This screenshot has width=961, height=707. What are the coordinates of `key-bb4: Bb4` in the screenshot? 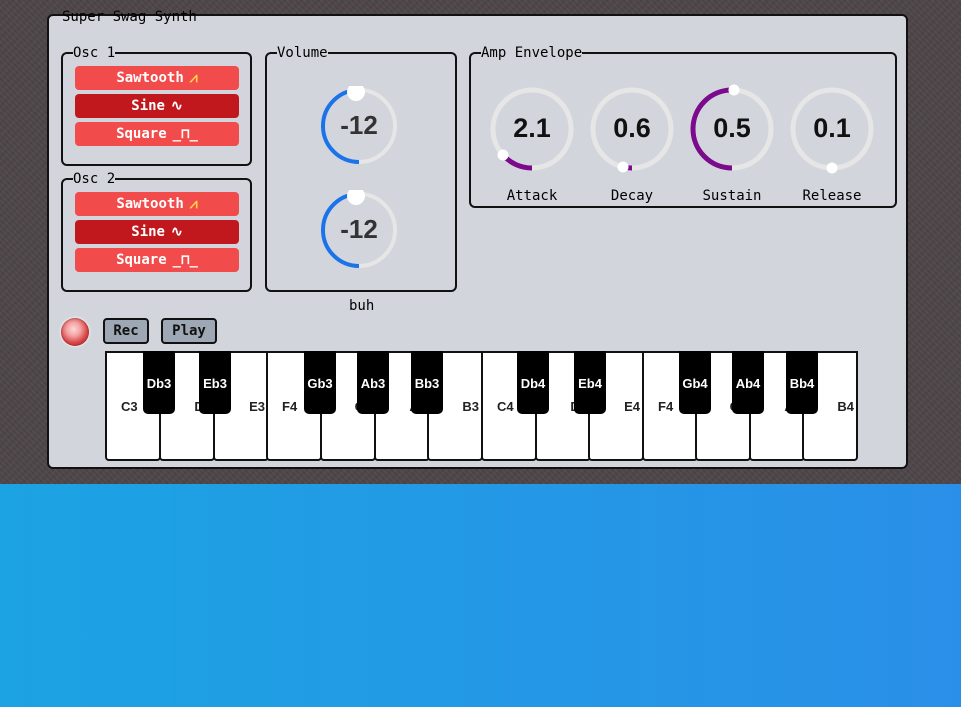 It's located at (802, 382).